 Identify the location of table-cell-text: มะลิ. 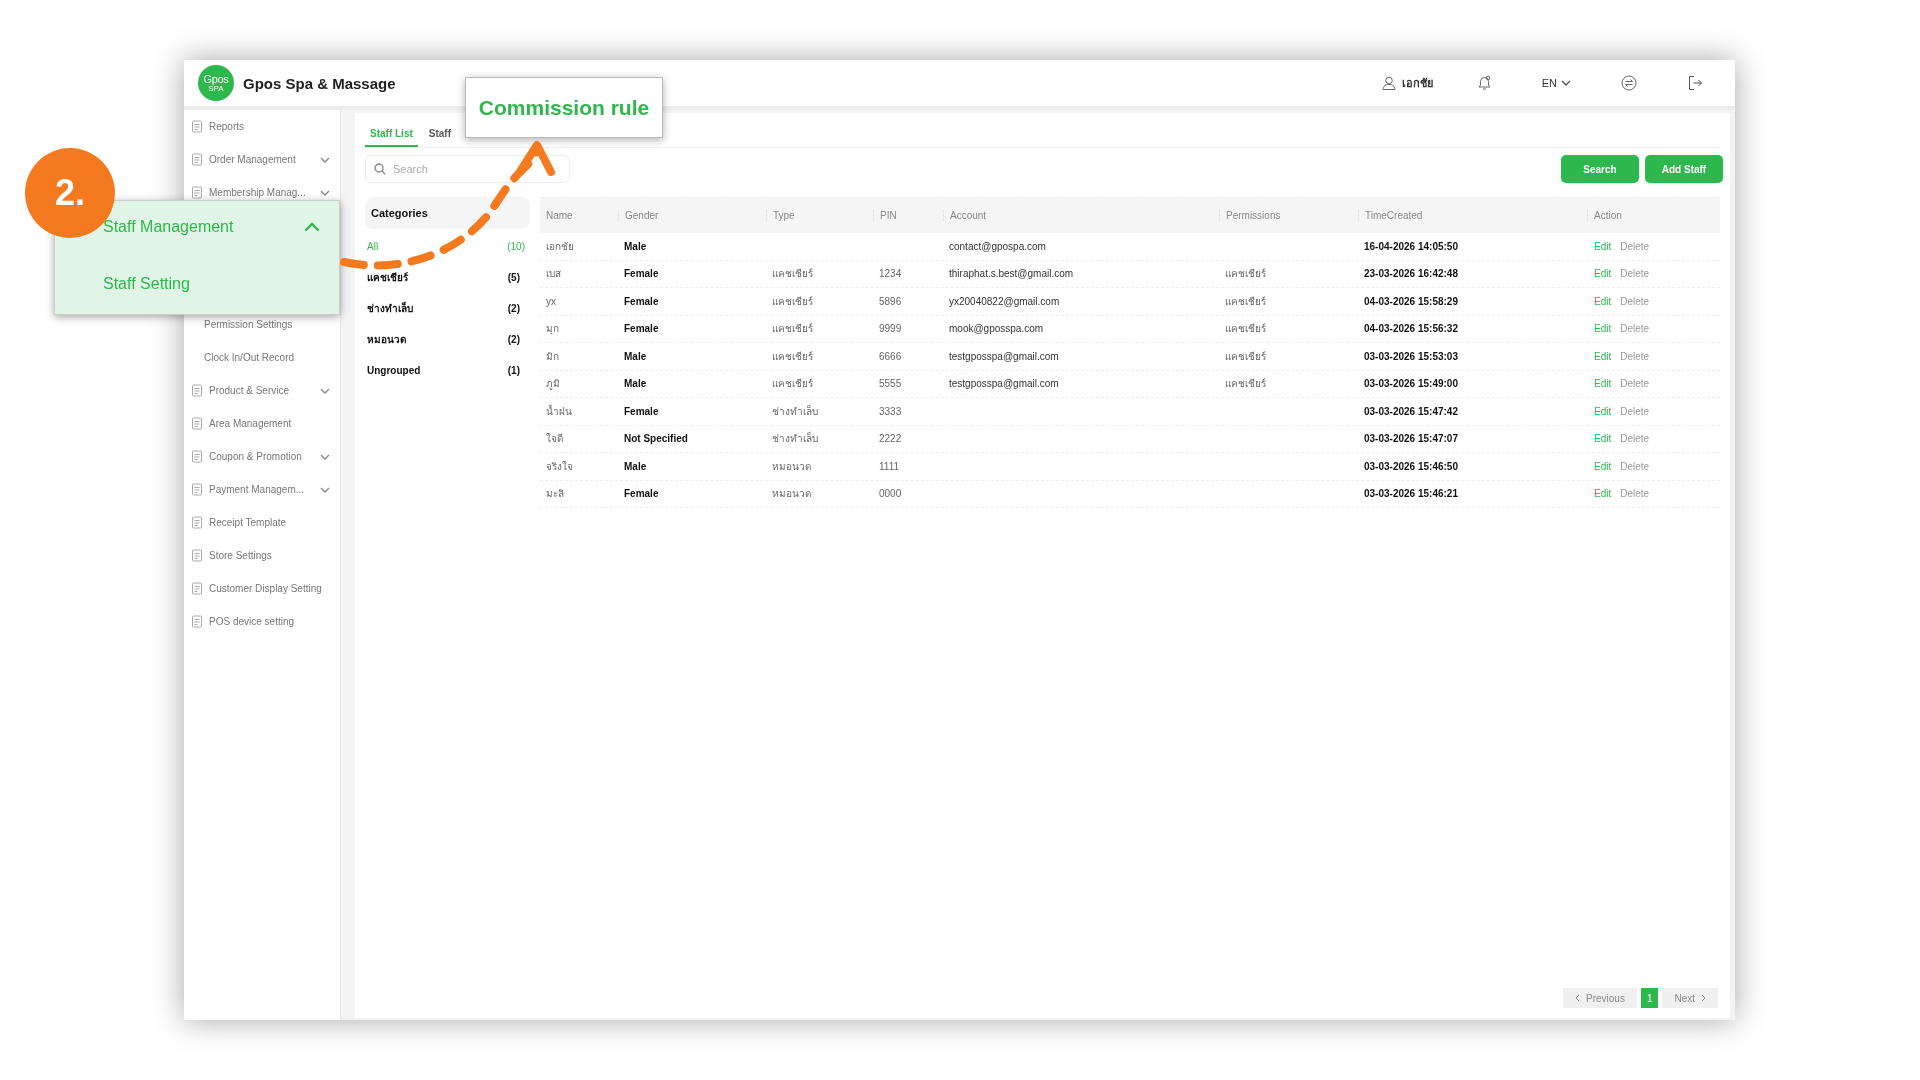
(555, 494).